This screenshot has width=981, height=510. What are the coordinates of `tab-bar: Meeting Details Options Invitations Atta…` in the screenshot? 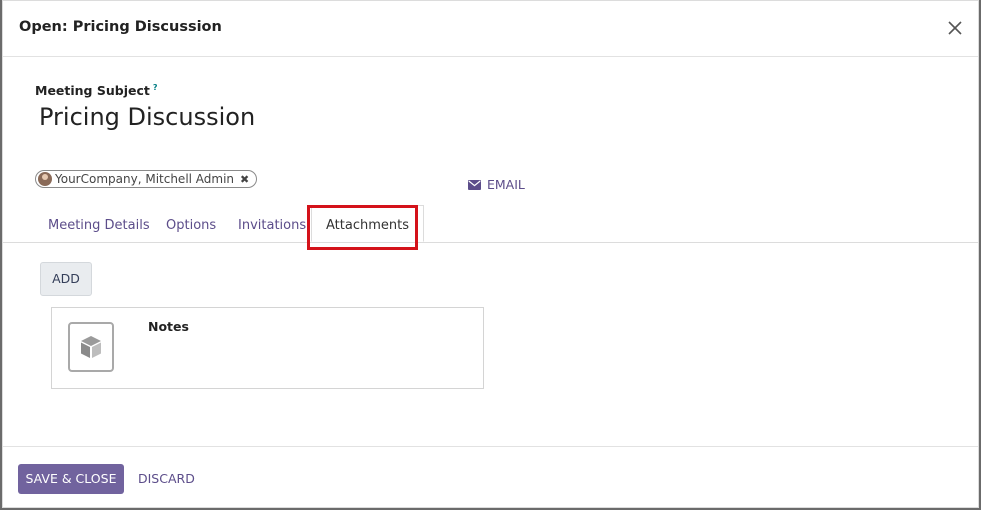 It's located at (490, 224).